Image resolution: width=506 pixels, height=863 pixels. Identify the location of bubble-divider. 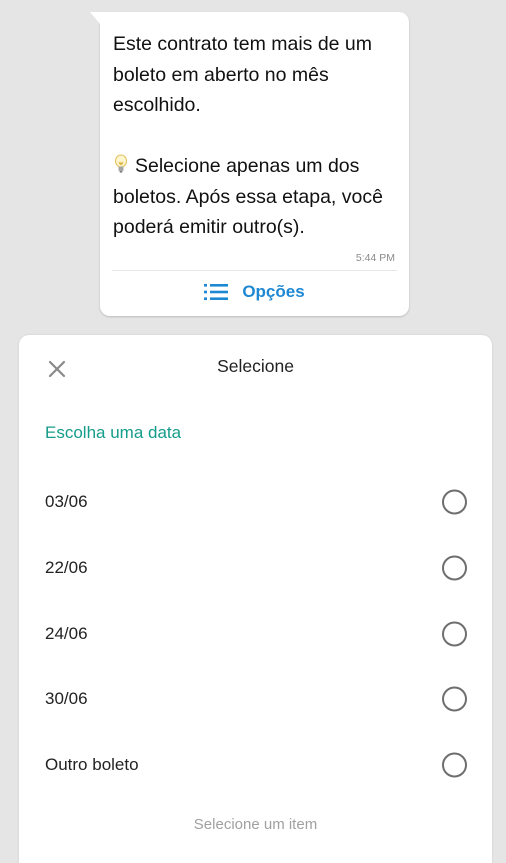
(254, 270).